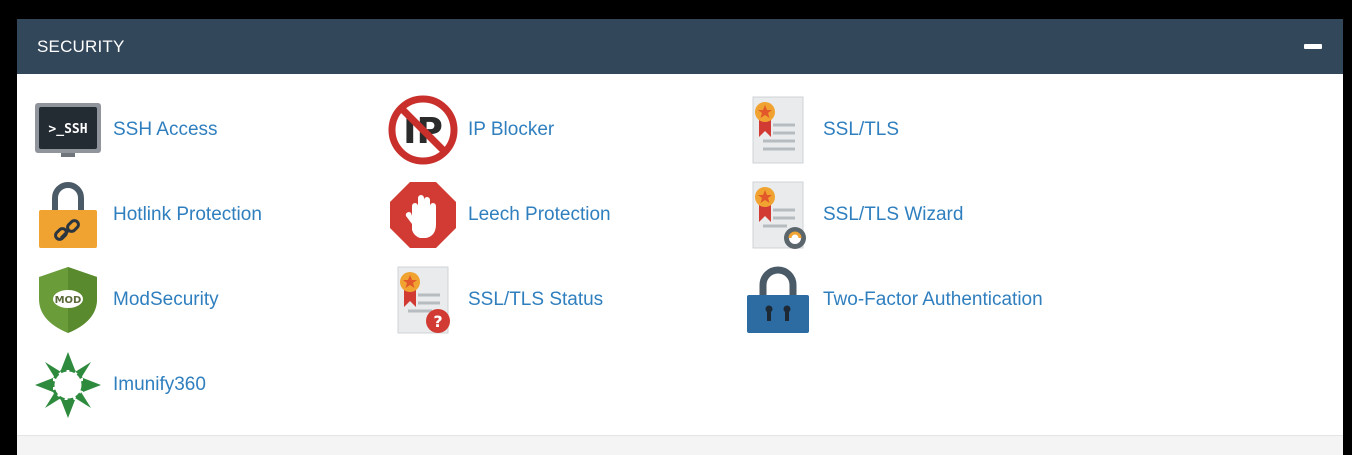 The height and width of the screenshot is (455, 1352). Describe the element at coordinates (165, 129) in the screenshot. I see `ssh-access-label: SSH Access` at that location.